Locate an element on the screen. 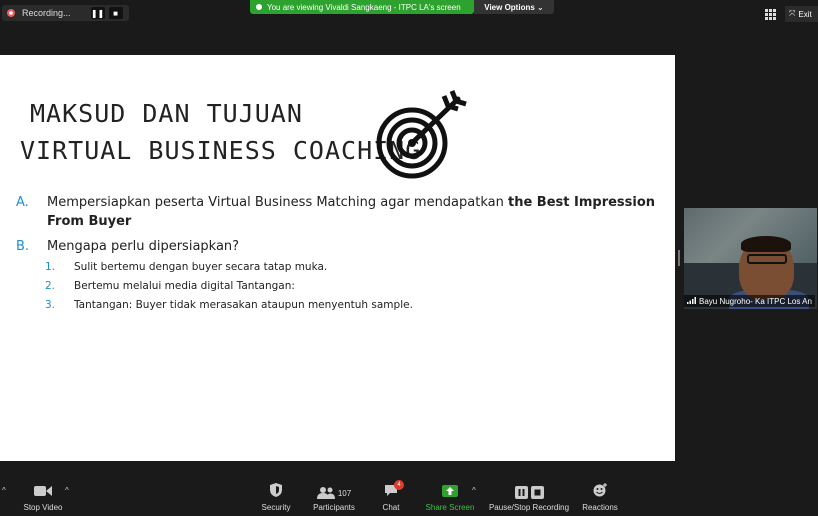  participant-name: Bayu Nugroho- Ka ITPC Los An is located at coordinates (755, 301).